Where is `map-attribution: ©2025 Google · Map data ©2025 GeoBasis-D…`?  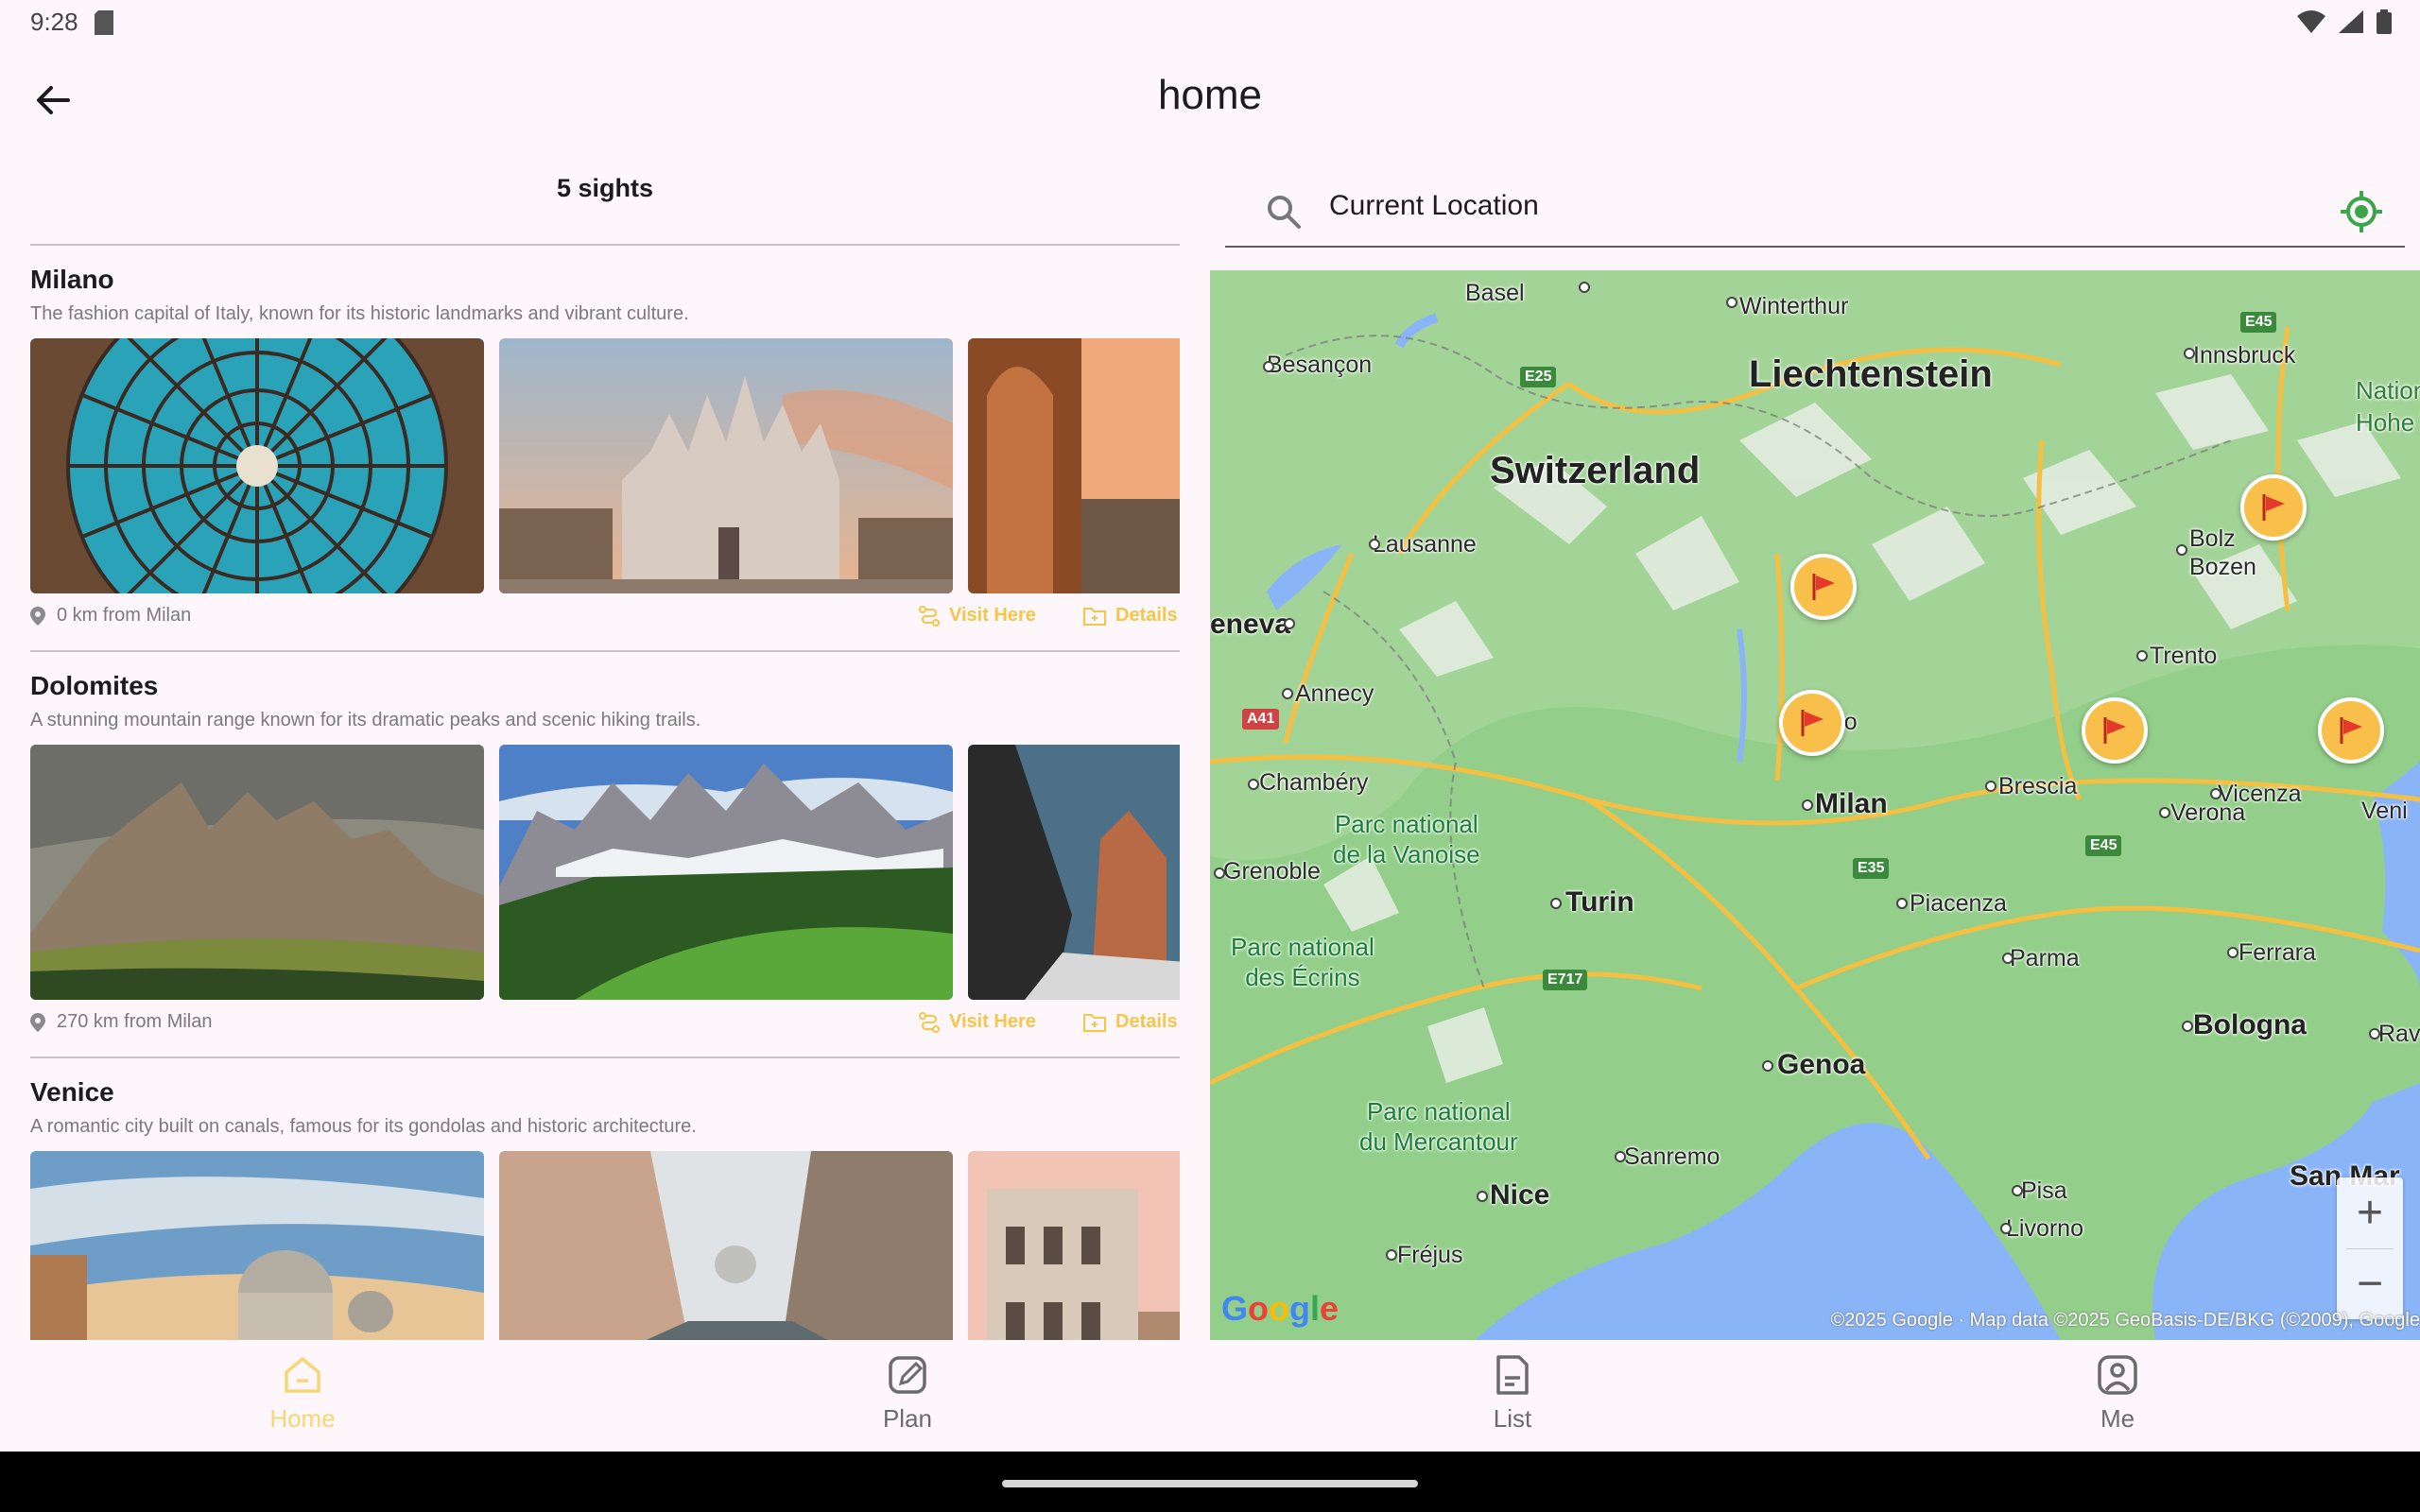
map-attribution: ©2025 Google · Map data ©2025 GeoBasis-D… is located at coordinates (2125, 1321).